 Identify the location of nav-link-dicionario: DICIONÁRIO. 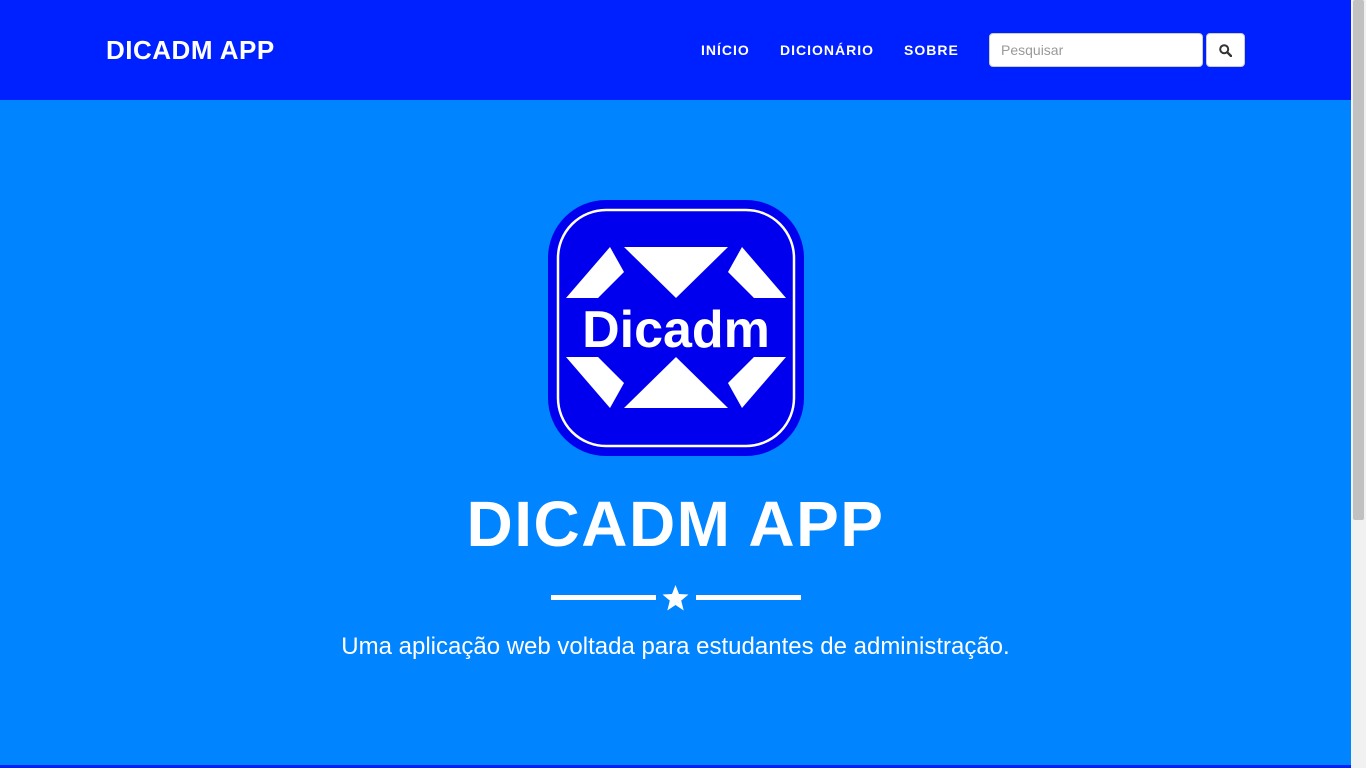
(827, 50).